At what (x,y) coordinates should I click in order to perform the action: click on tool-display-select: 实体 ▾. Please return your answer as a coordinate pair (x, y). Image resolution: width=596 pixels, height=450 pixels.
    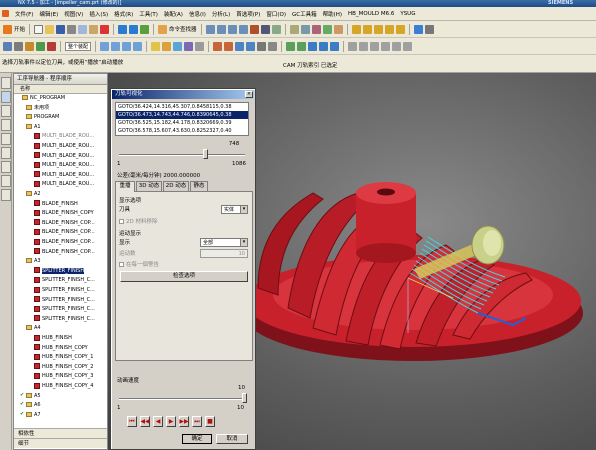
    Looking at the image, I should click on (234, 209).